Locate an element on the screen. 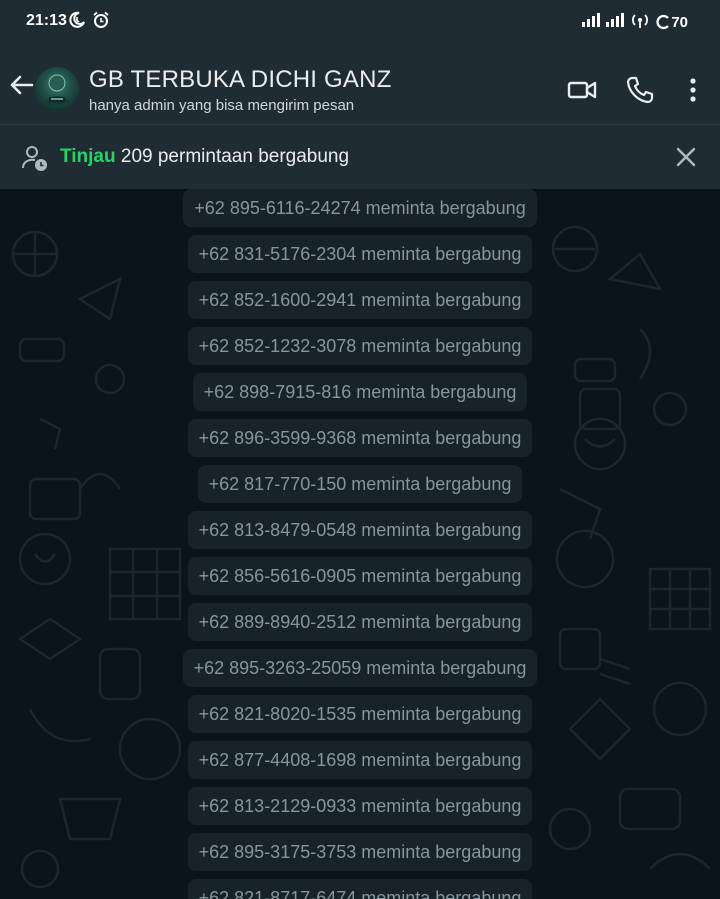 The height and width of the screenshot is (899, 720). join-request-message: +62 831-5176-2304 meminta bergabung is located at coordinates (360, 254).